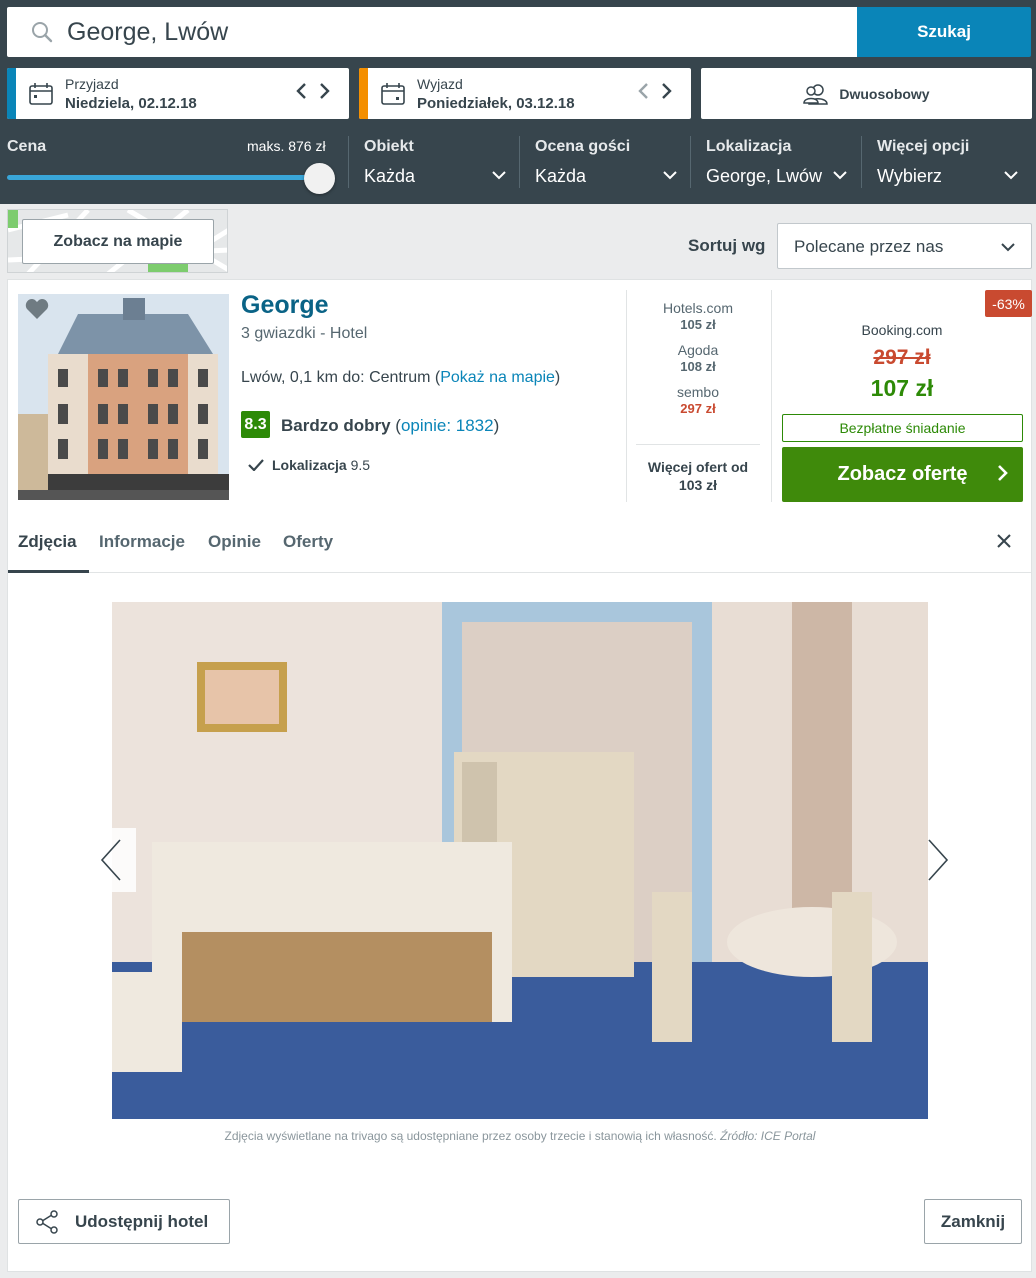 Image resolution: width=1036 pixels, height=1278 pixels. Describe the element at coordinates (47, 1221) in the screenshot. I see `share-icon` at that location.